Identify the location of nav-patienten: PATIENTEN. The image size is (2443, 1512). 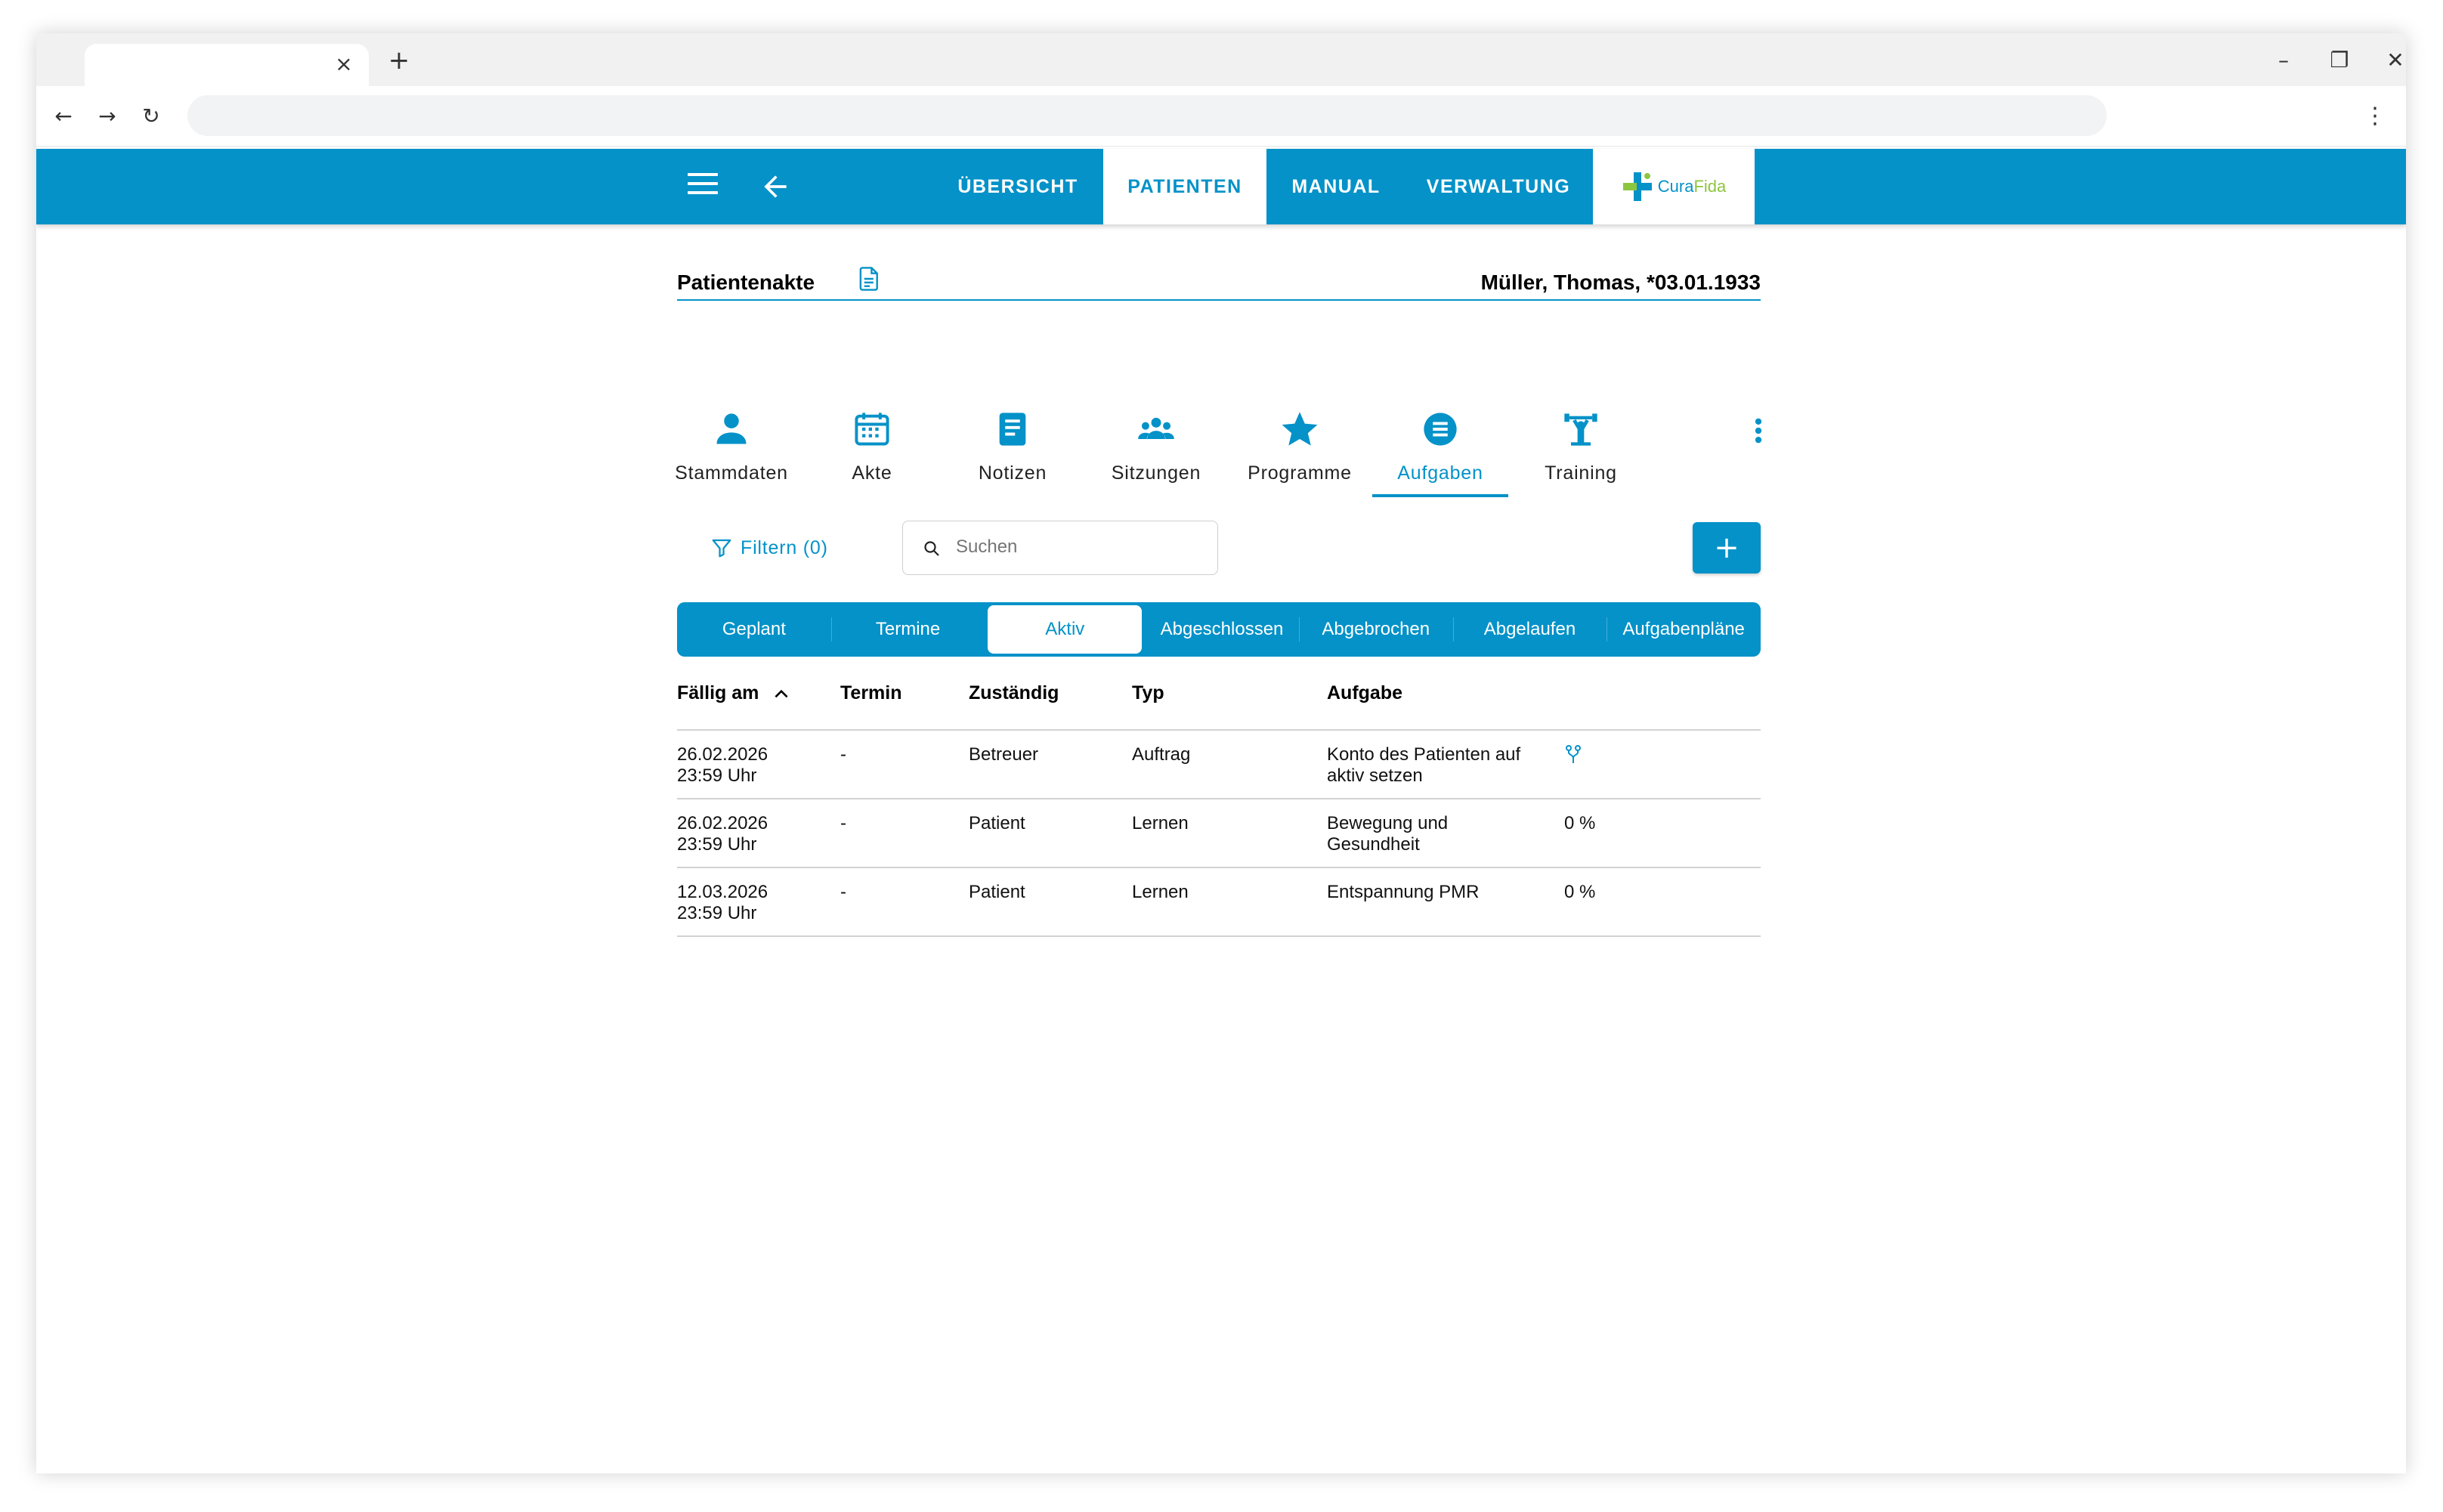
(1184, 186).